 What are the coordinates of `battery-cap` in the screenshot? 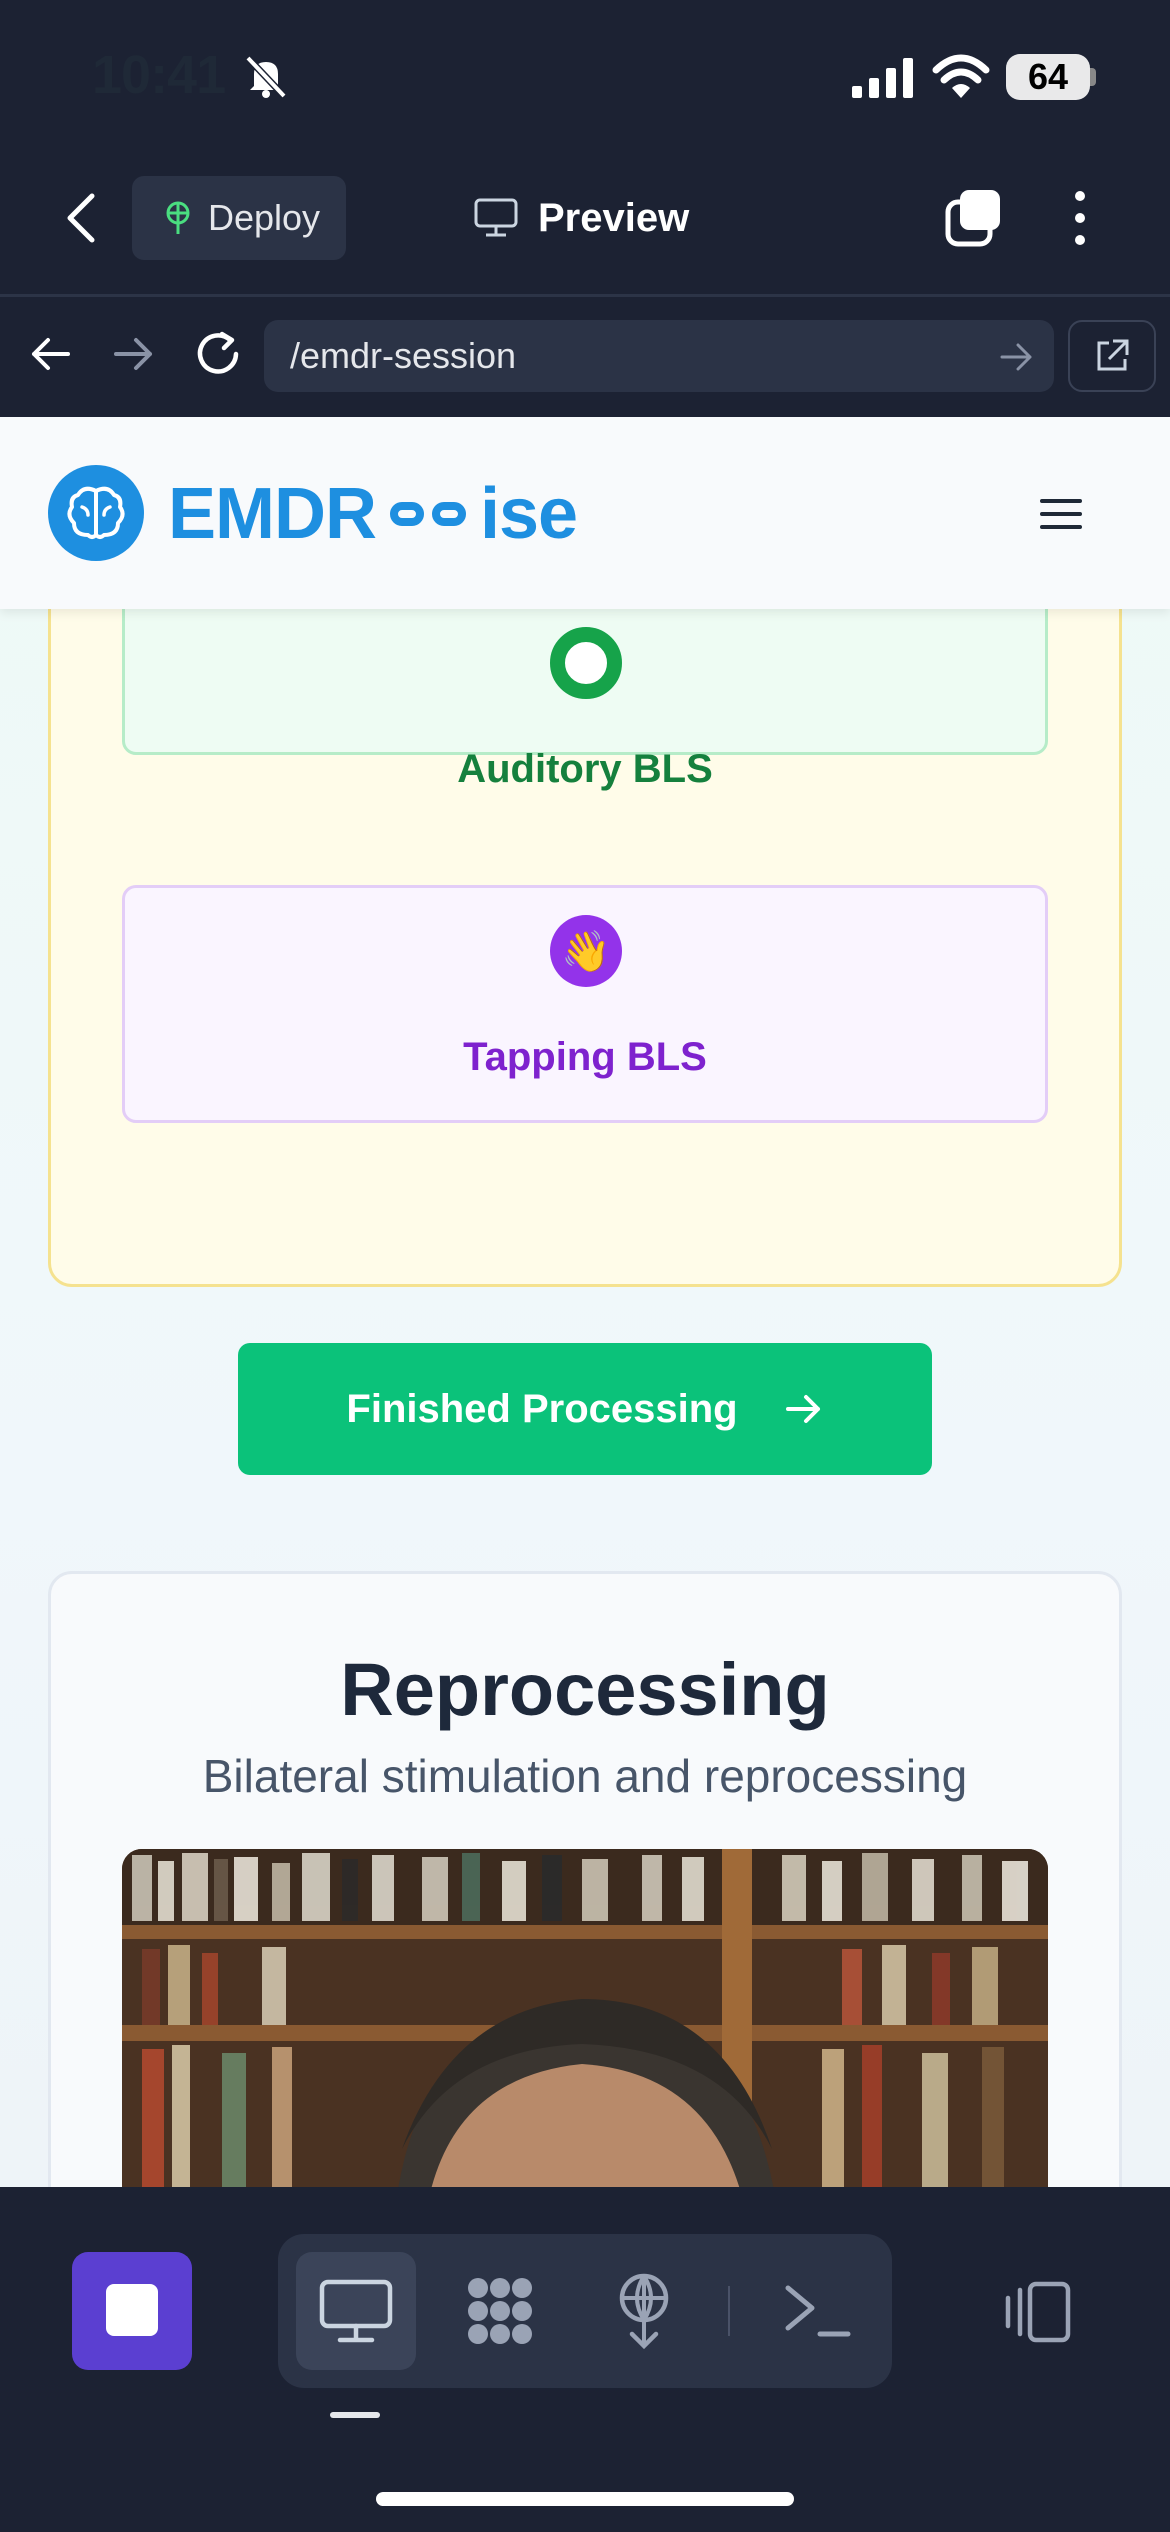 It's located at (1093, 77).